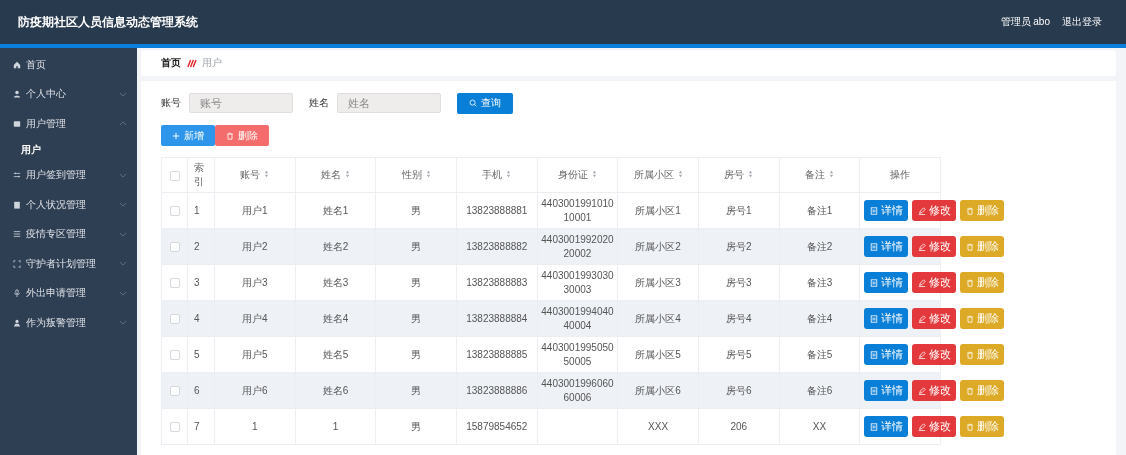 This screenshot has width=1126, height=455. Describe the element at coordinates (335, 246) in the screenshot. I see `table-cell: 姓名2` at that location.